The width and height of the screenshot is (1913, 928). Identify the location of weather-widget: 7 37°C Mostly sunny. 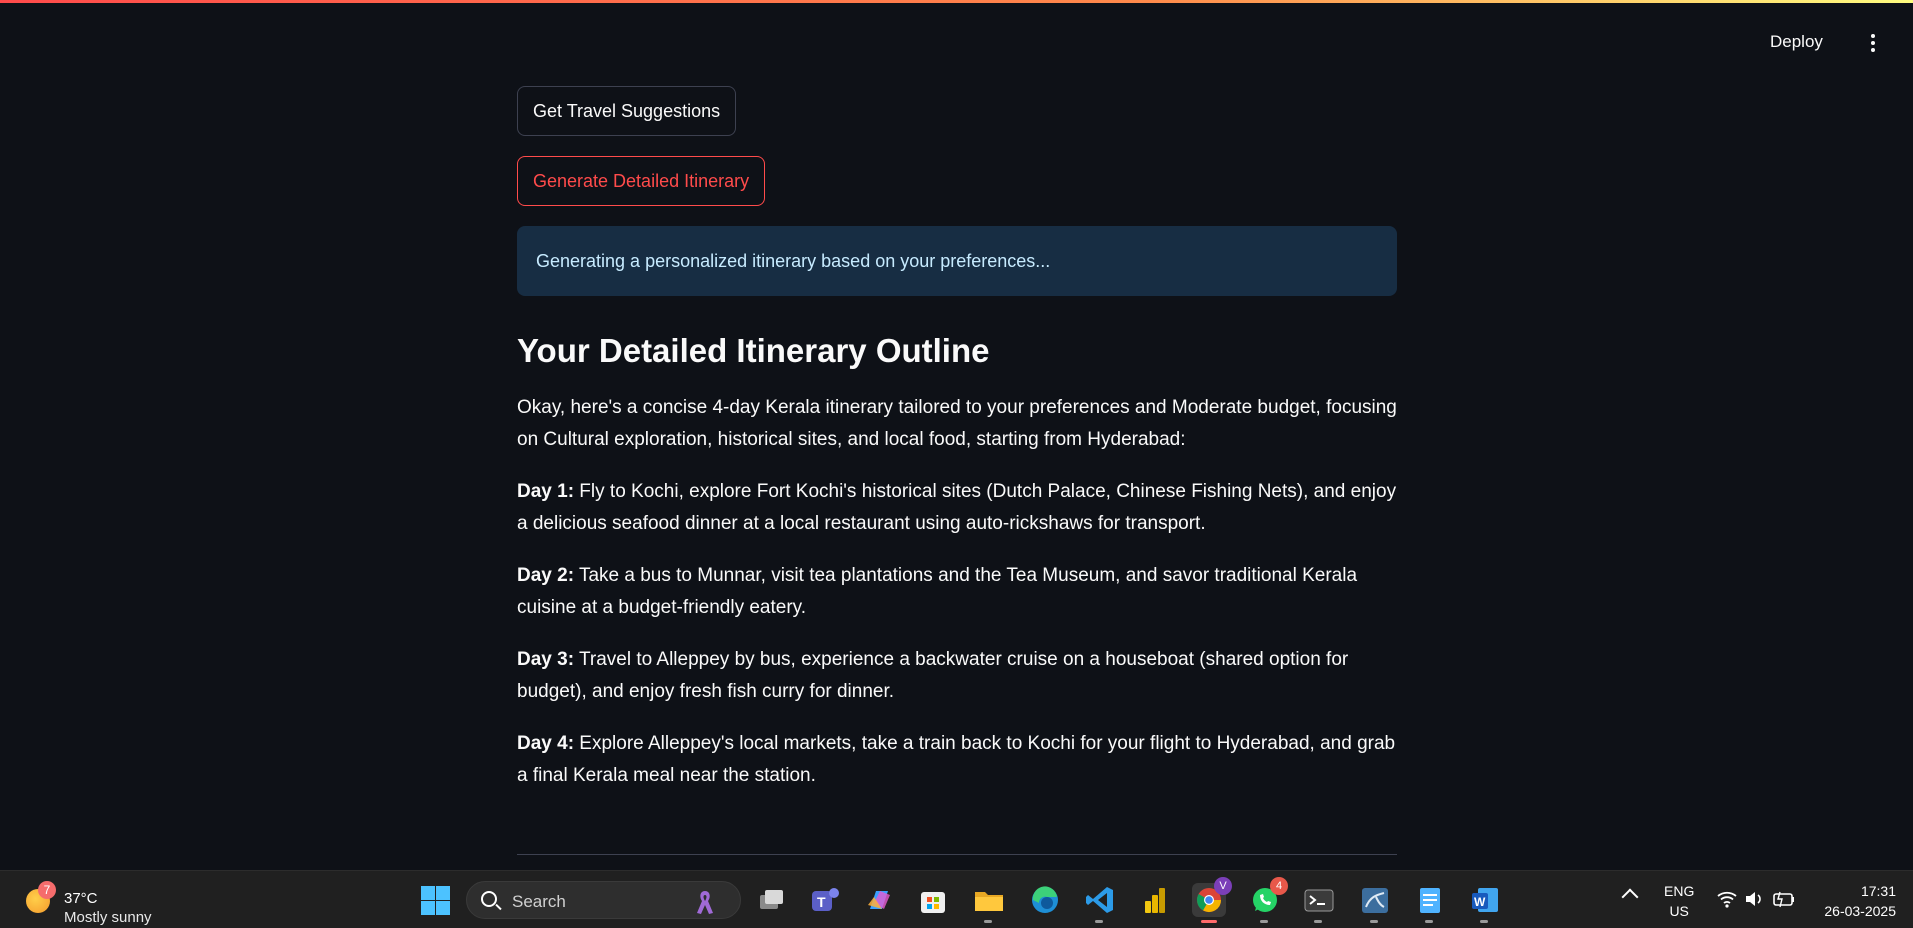
(102, 903).